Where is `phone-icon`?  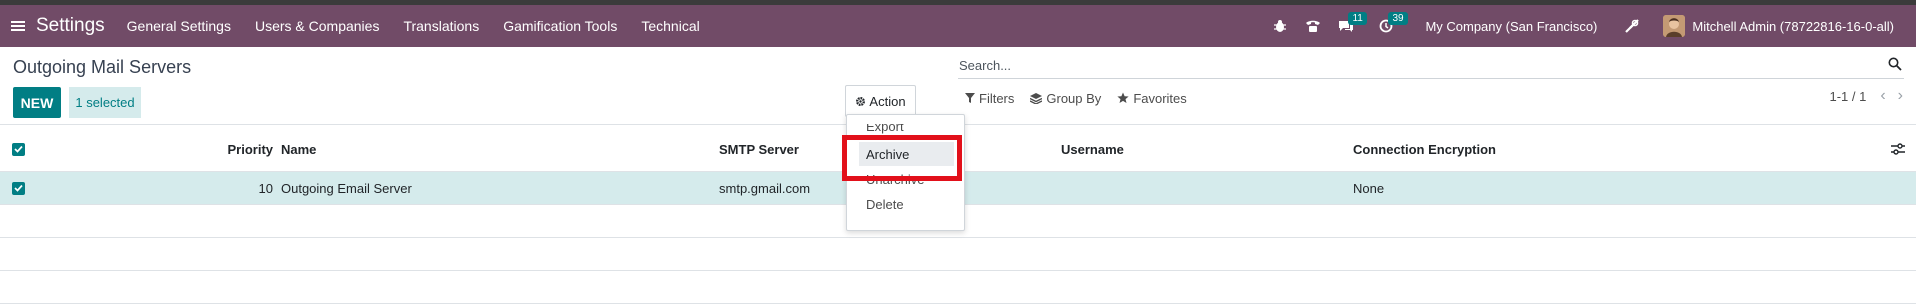 phone-icon is located at coordinates (1313, 26).